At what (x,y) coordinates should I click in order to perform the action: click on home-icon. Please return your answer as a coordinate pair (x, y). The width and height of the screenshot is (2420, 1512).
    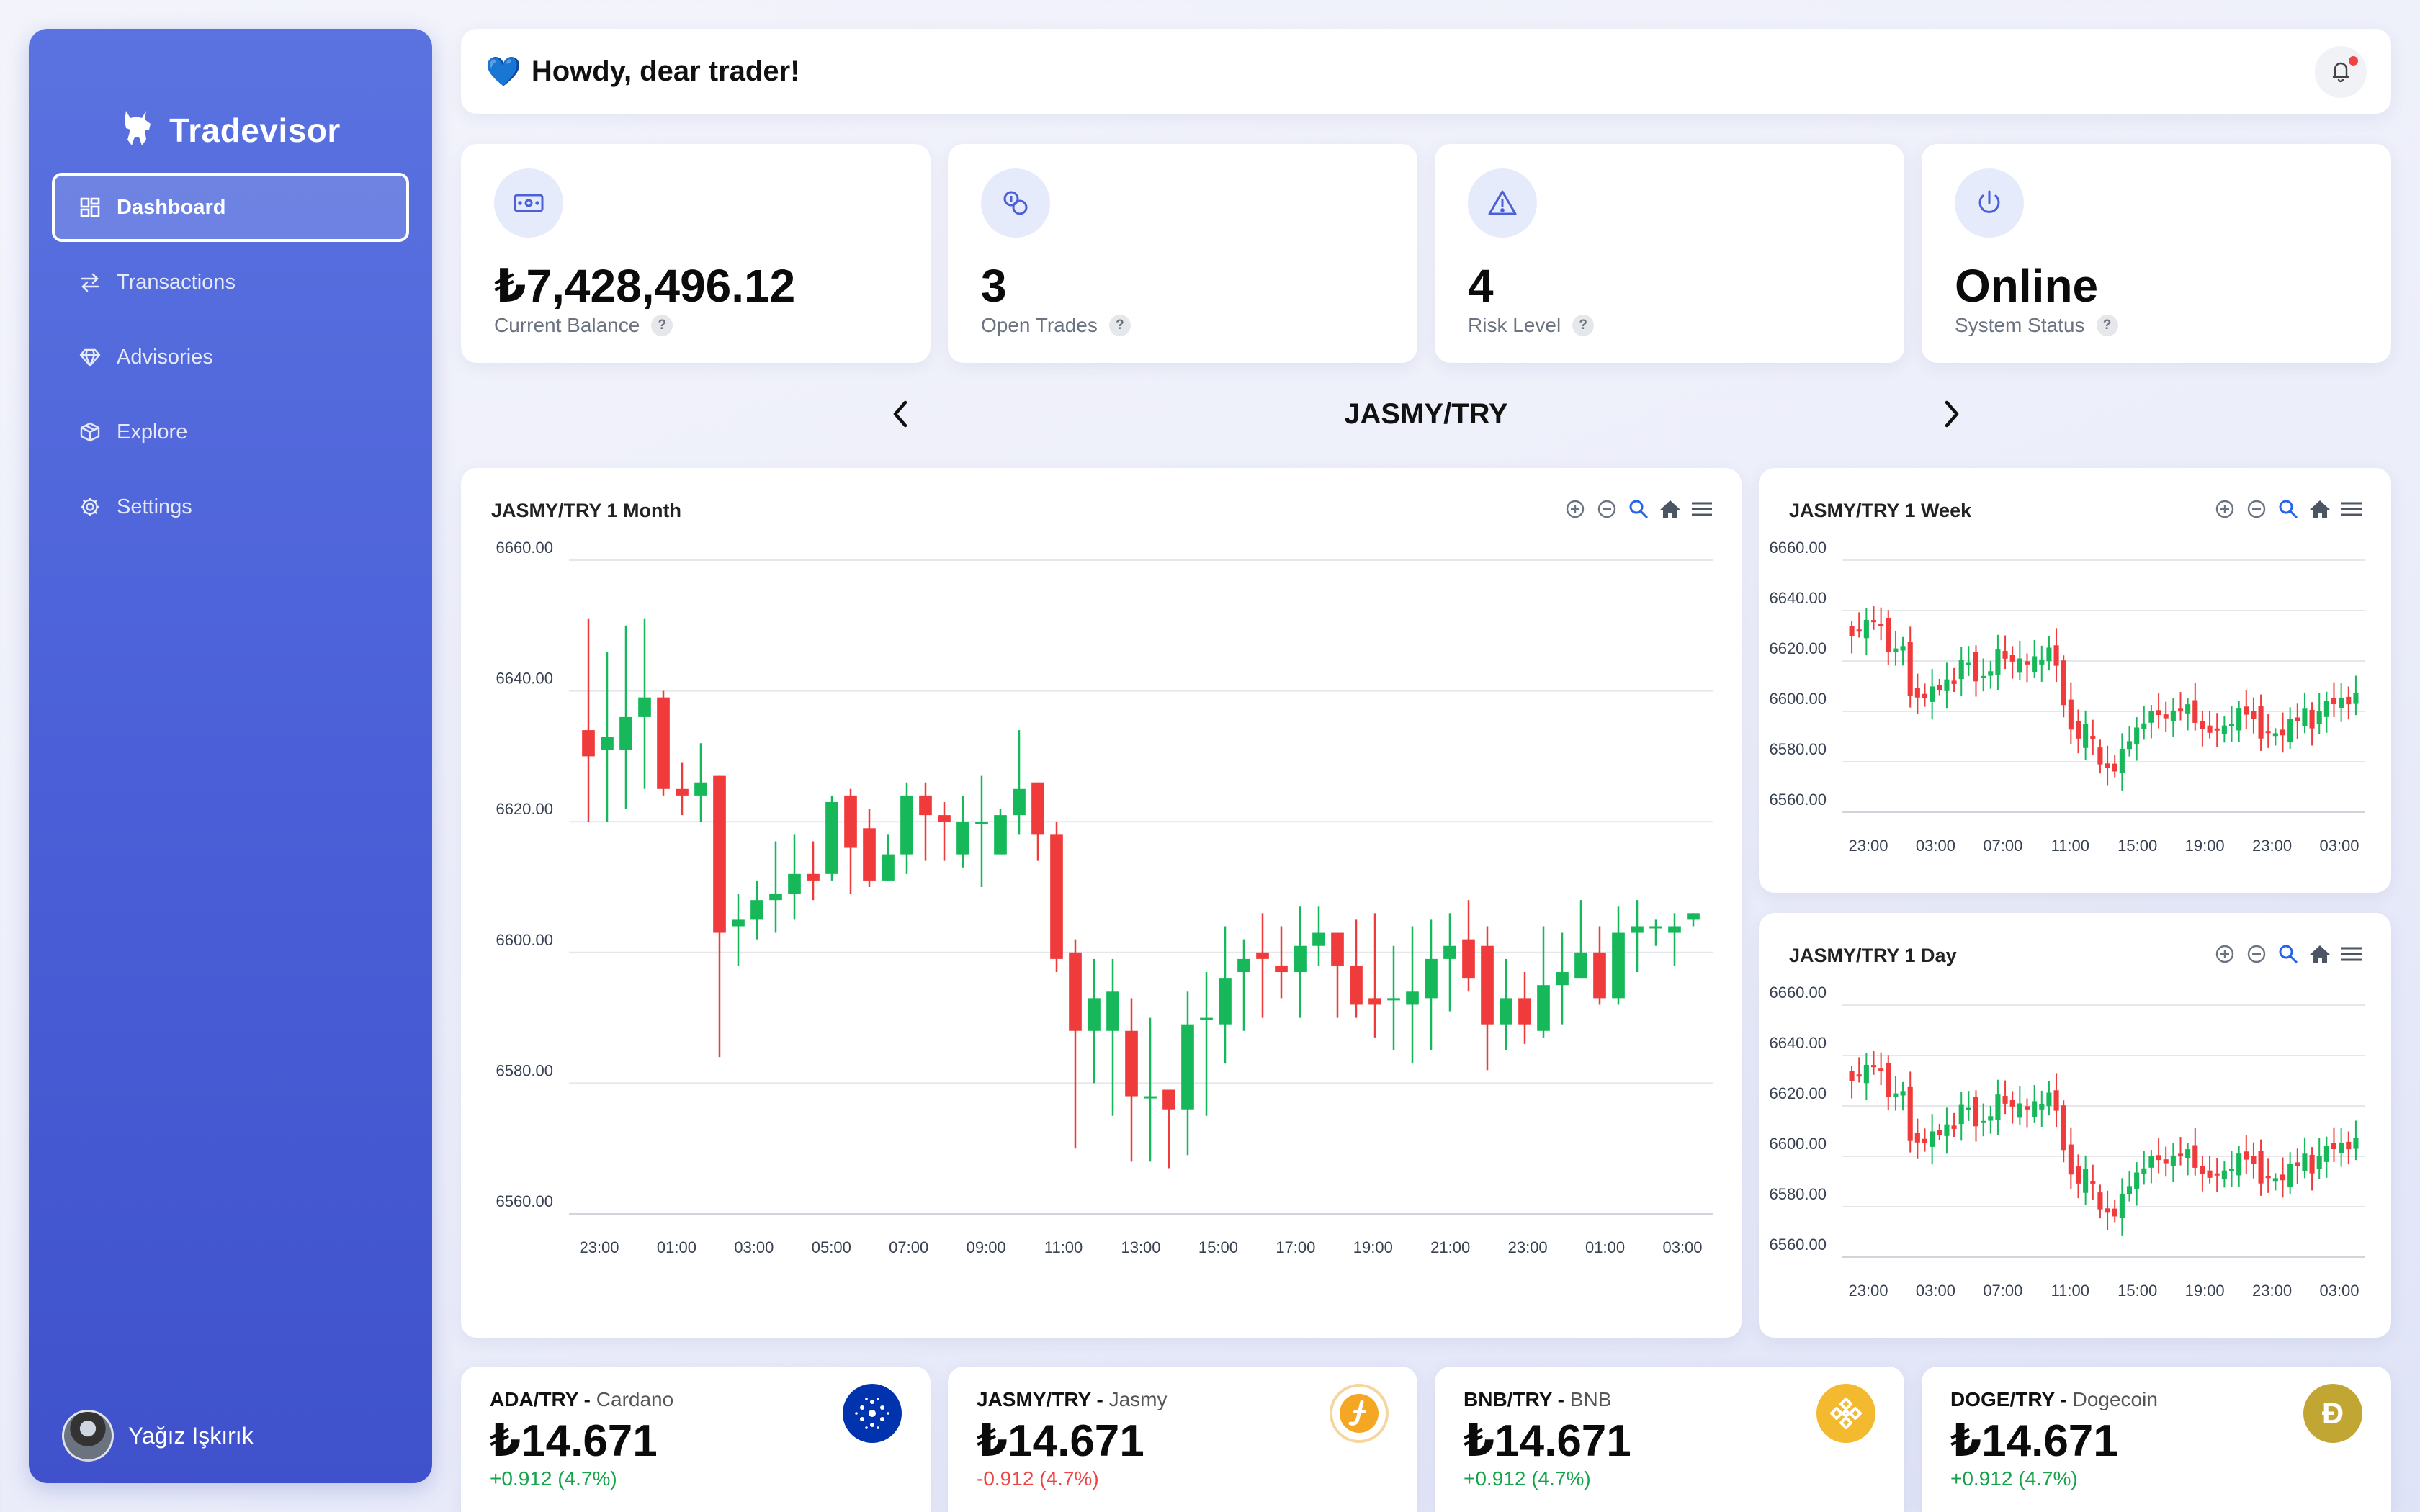
    Looking at the image, I should click on (2320, 954).